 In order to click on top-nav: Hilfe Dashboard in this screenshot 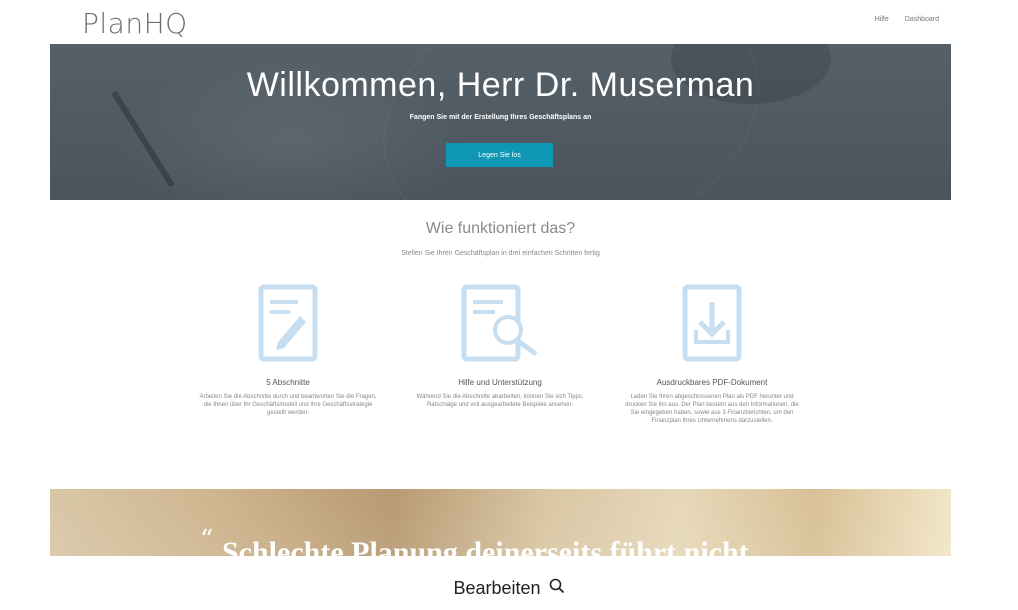, I will do `click(907, 19)`.